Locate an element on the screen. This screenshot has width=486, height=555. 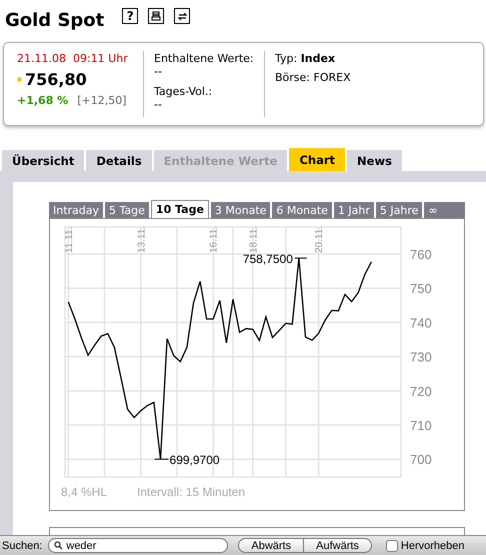
x-axis-label: 20.11. is located at coordinates (320, 239).